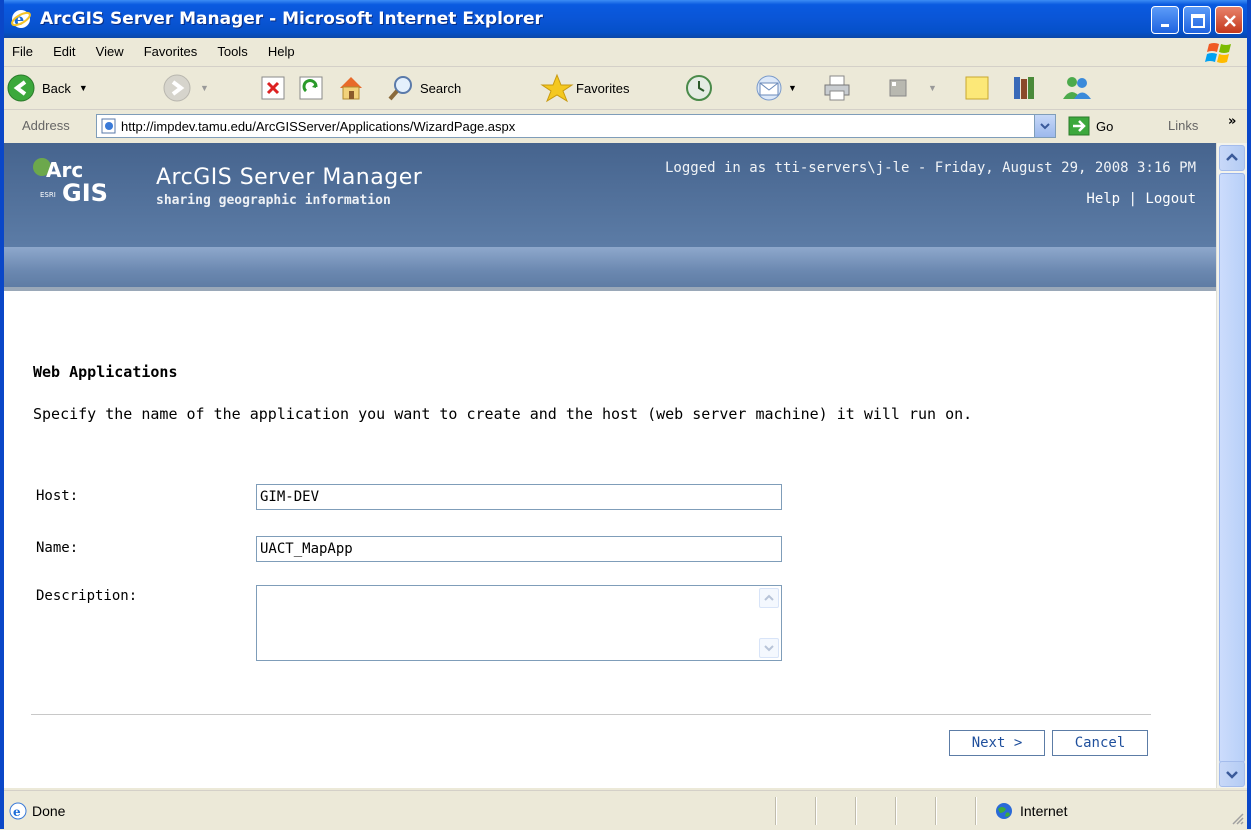 The height and width of the screenshot is (830, 1251). What do you see at coordinates (1232, 774) in the screenshot?
I see `scroll-down-arrow` at bounding box center [1232, 774].